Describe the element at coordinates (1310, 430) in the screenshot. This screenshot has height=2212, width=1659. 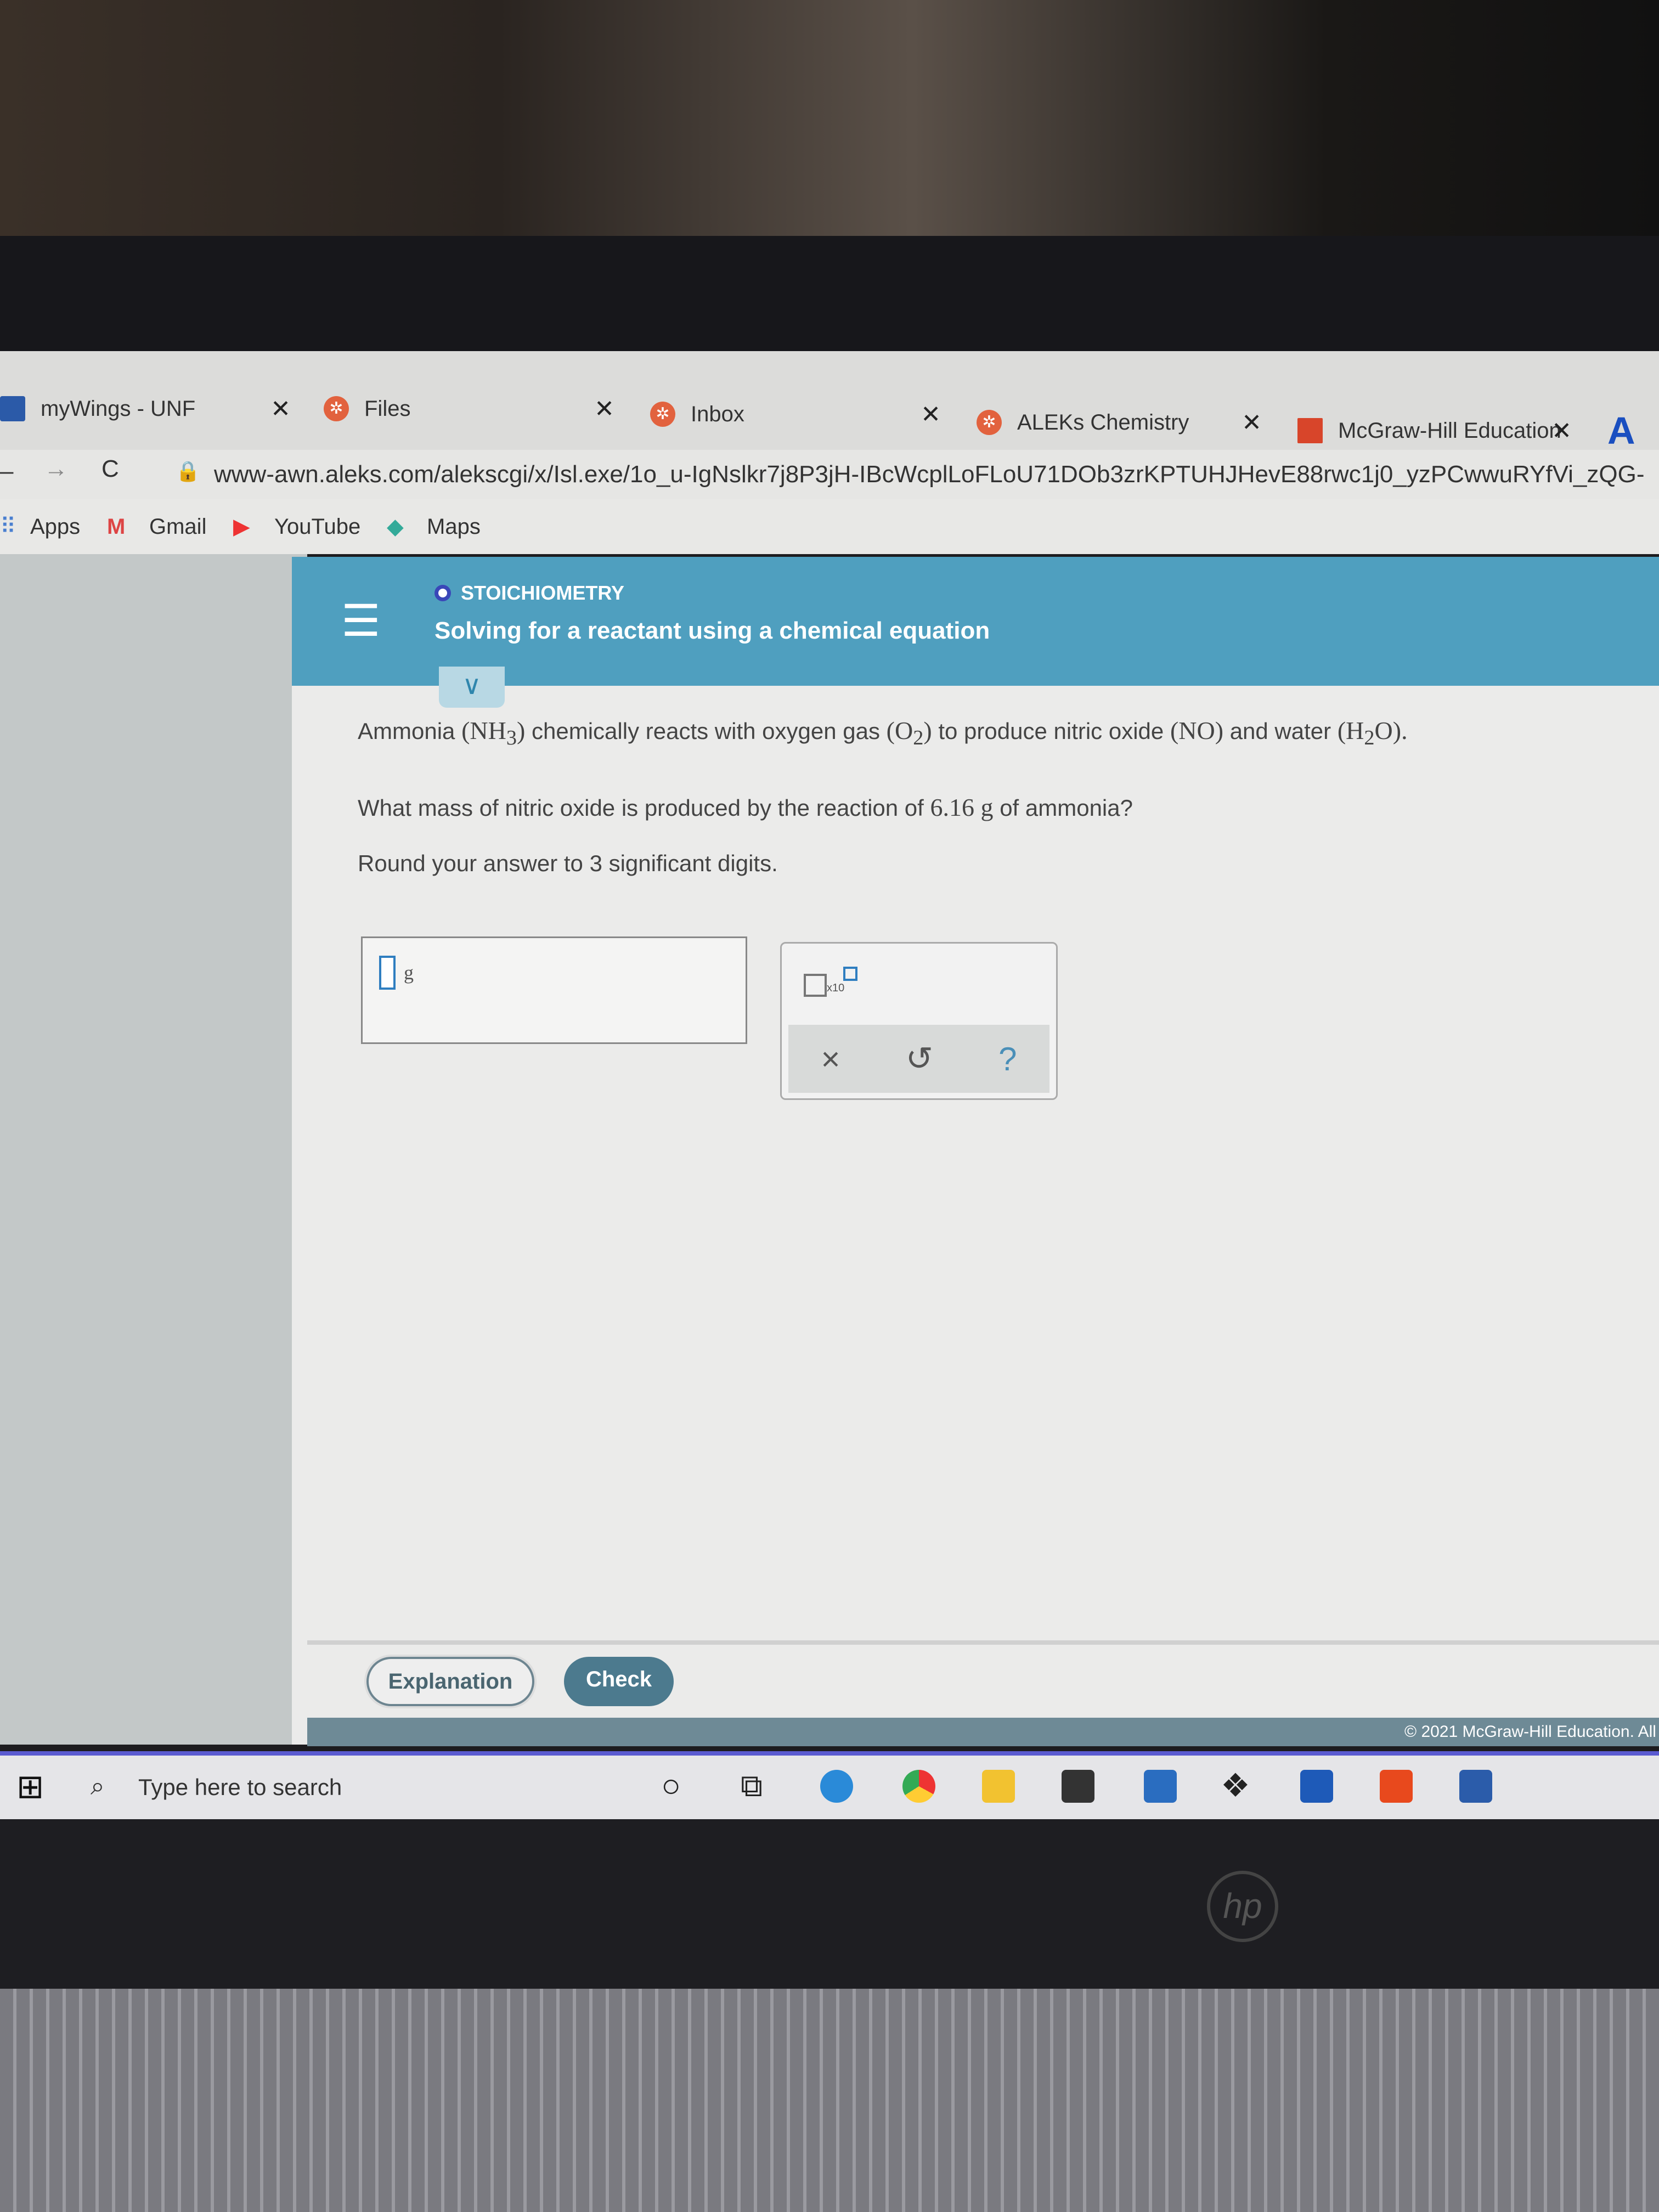
I see `mcgraw-hill-icon` at that location.